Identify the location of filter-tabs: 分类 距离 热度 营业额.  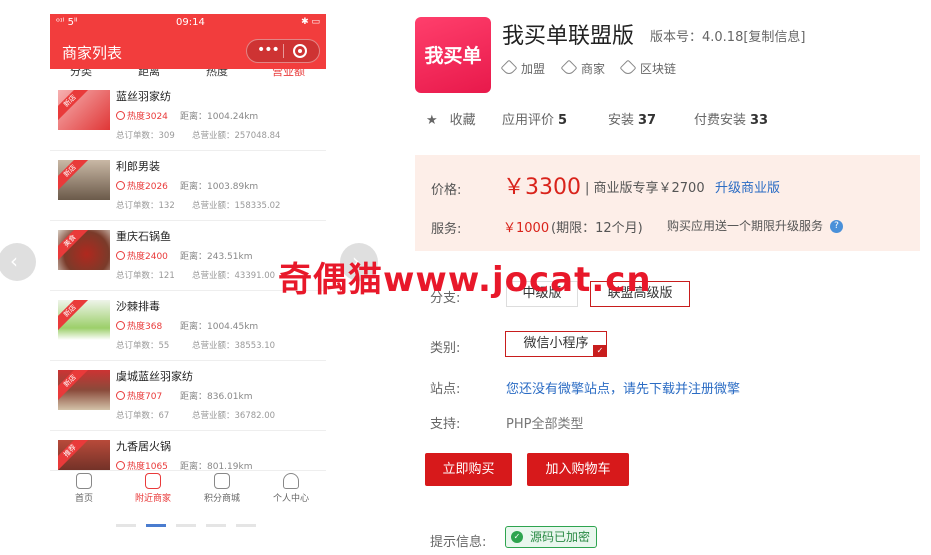
(188, 75).